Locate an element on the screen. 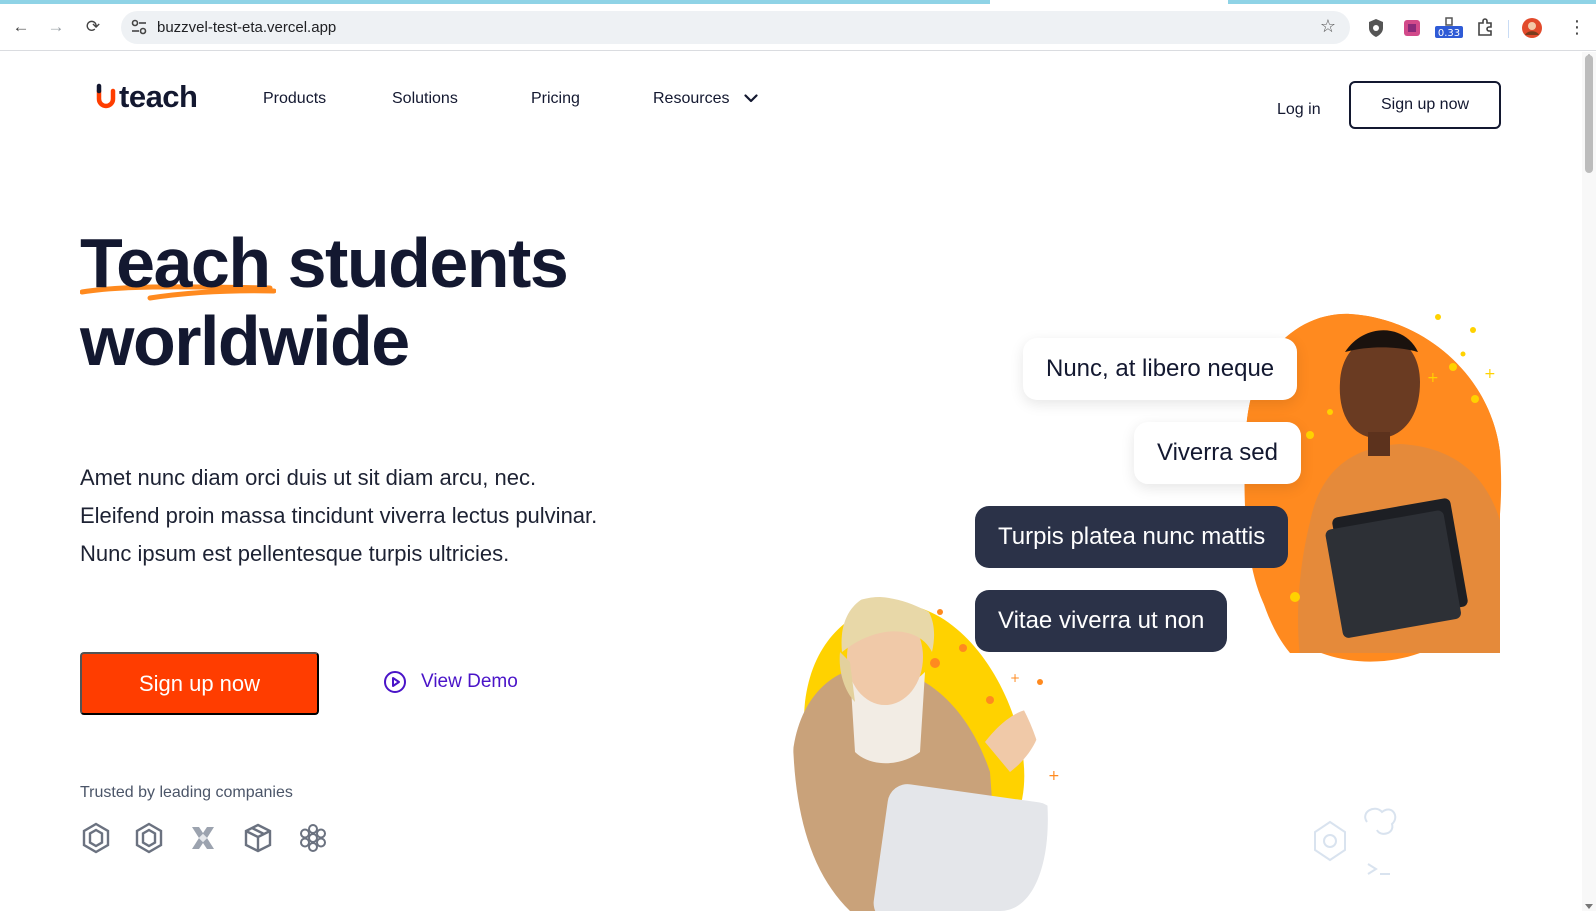 This screenshot has height=911, width=1596. reload-icon: ⟳ is located at coordinates (93, 27).